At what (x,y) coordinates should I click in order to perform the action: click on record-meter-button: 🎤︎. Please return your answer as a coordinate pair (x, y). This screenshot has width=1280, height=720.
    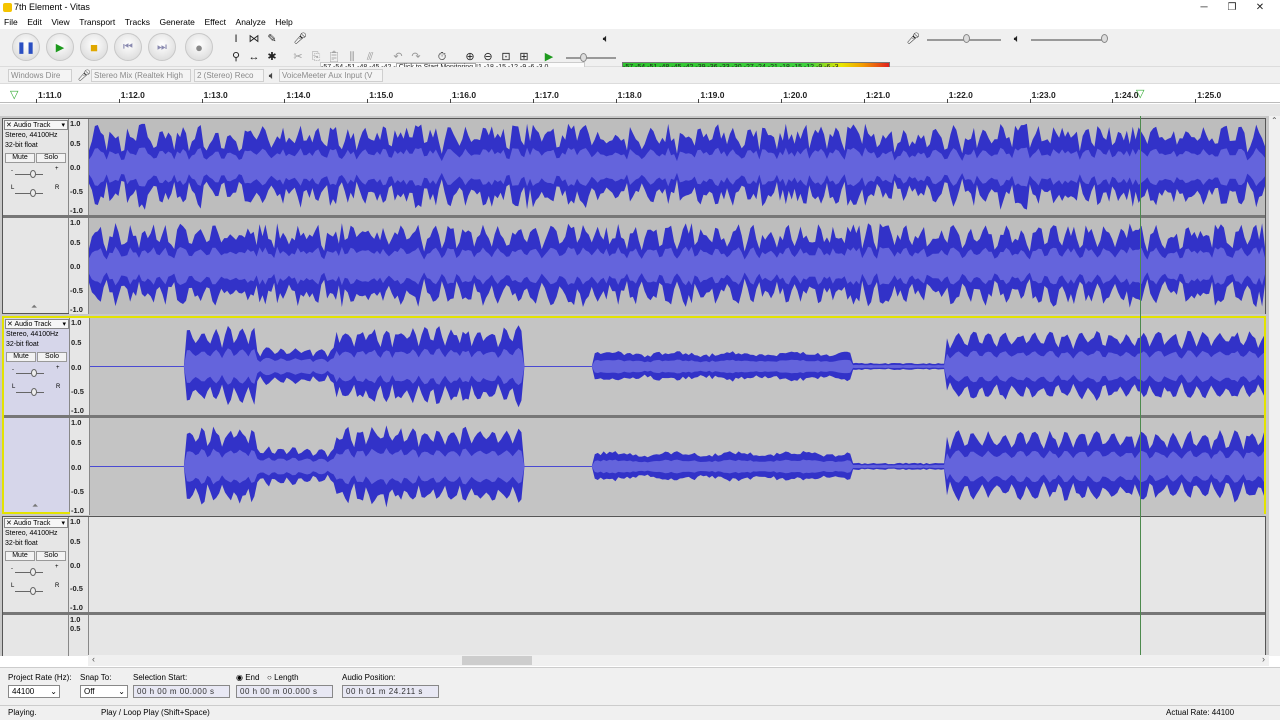
    Looking at the image, I should click on (300, 39).